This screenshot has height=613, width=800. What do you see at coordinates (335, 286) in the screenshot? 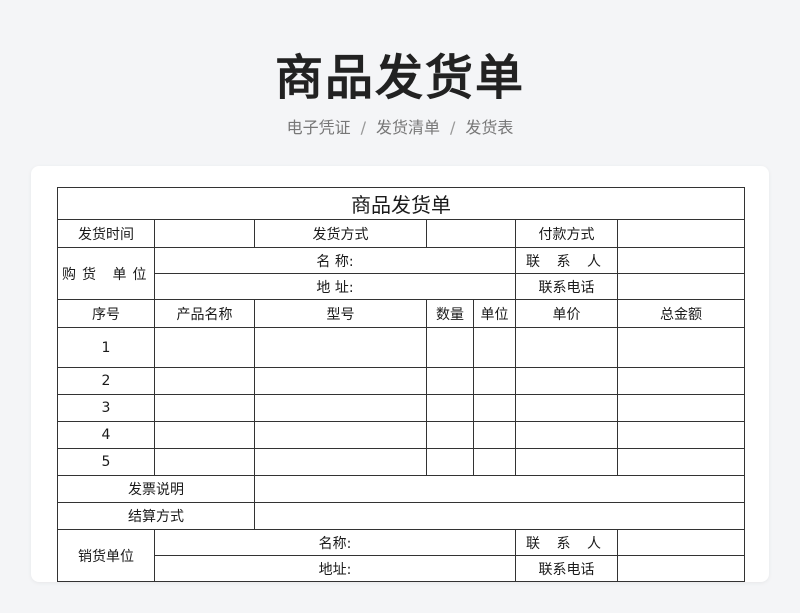
I see `buyer-address-field: 地 址:` at bounding box center [335, 286].